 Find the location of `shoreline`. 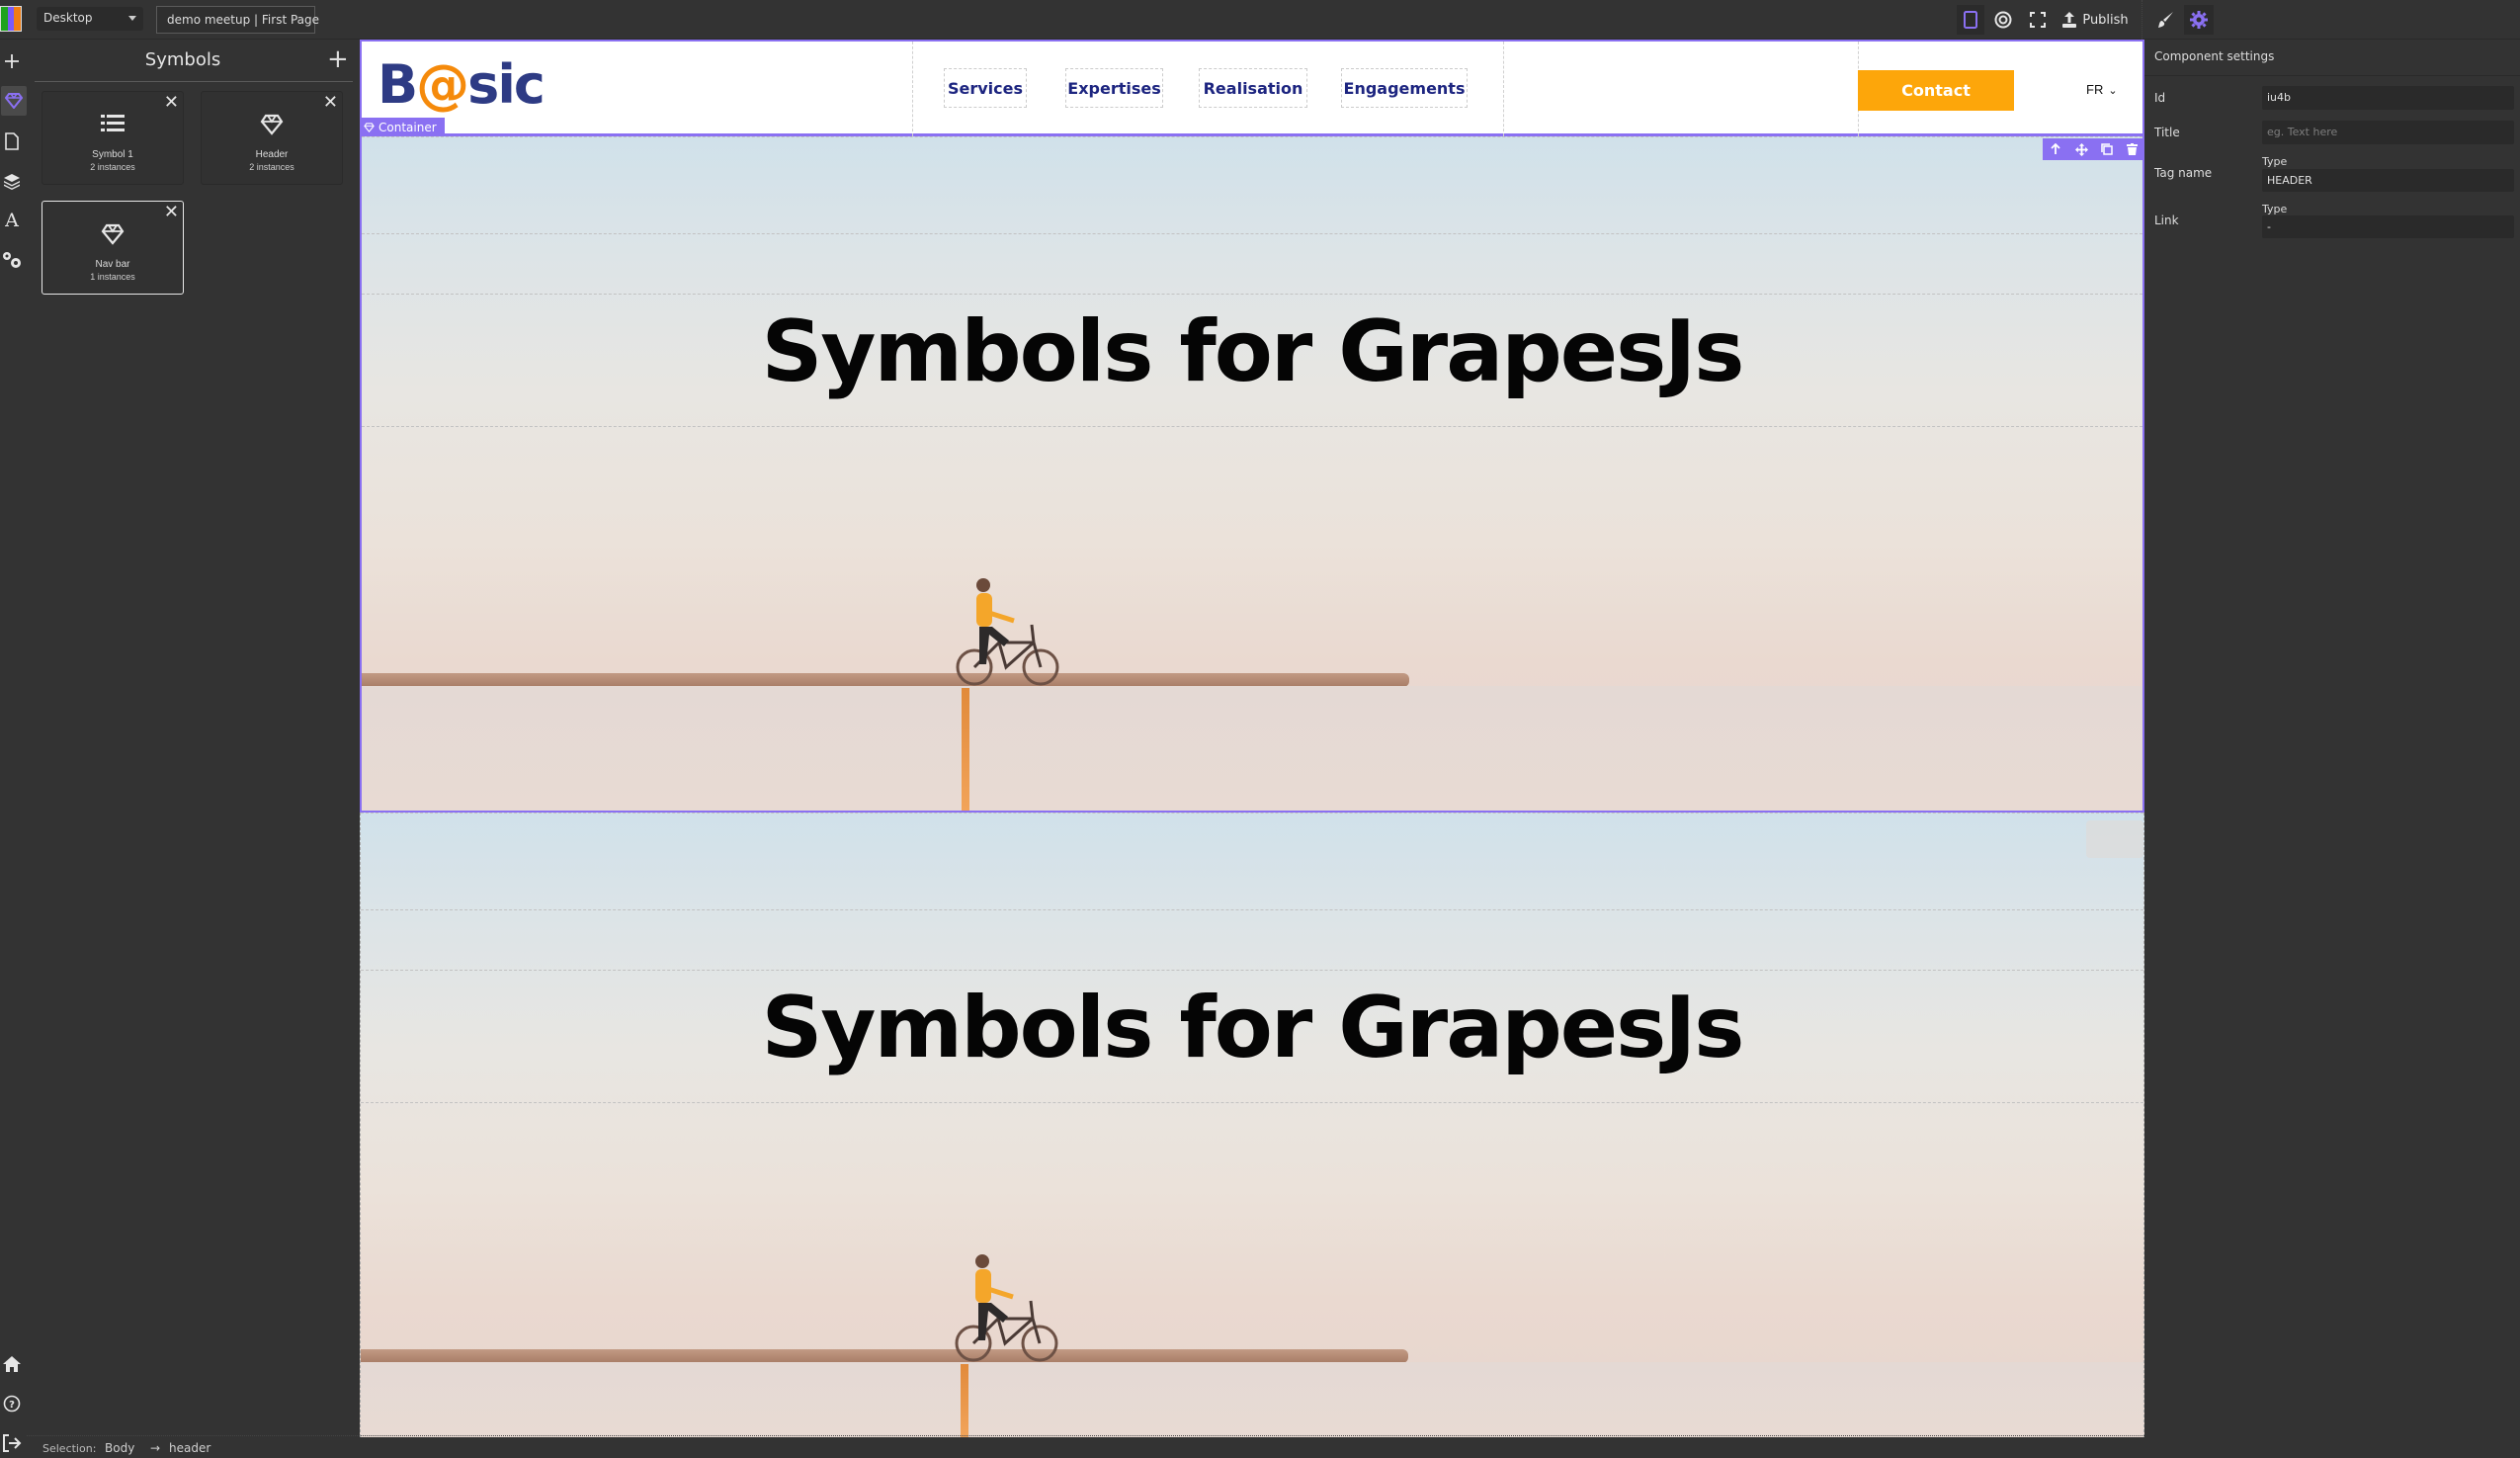

shoreline is located at coordinates (884, 1356).